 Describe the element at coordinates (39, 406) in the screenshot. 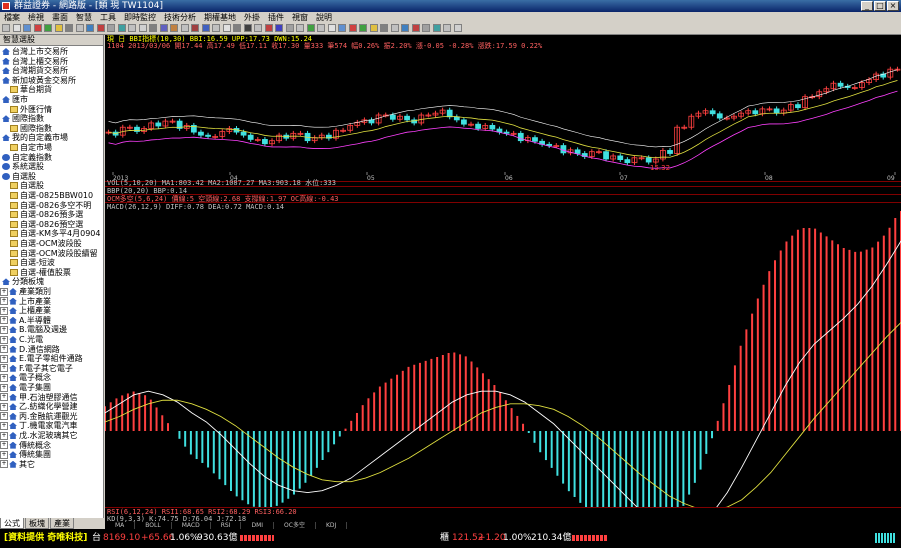

I see `sidebar-item: + 乙.紡織化學營建` at that location.